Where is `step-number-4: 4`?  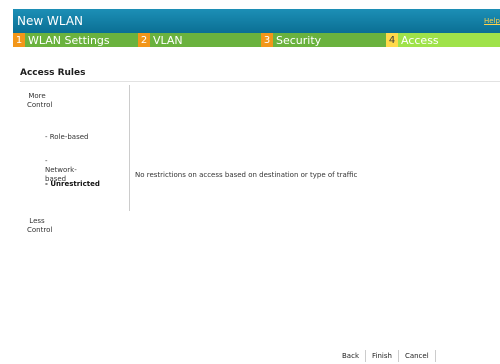
step-number-4: 4 is located at coordinates (392, 40).